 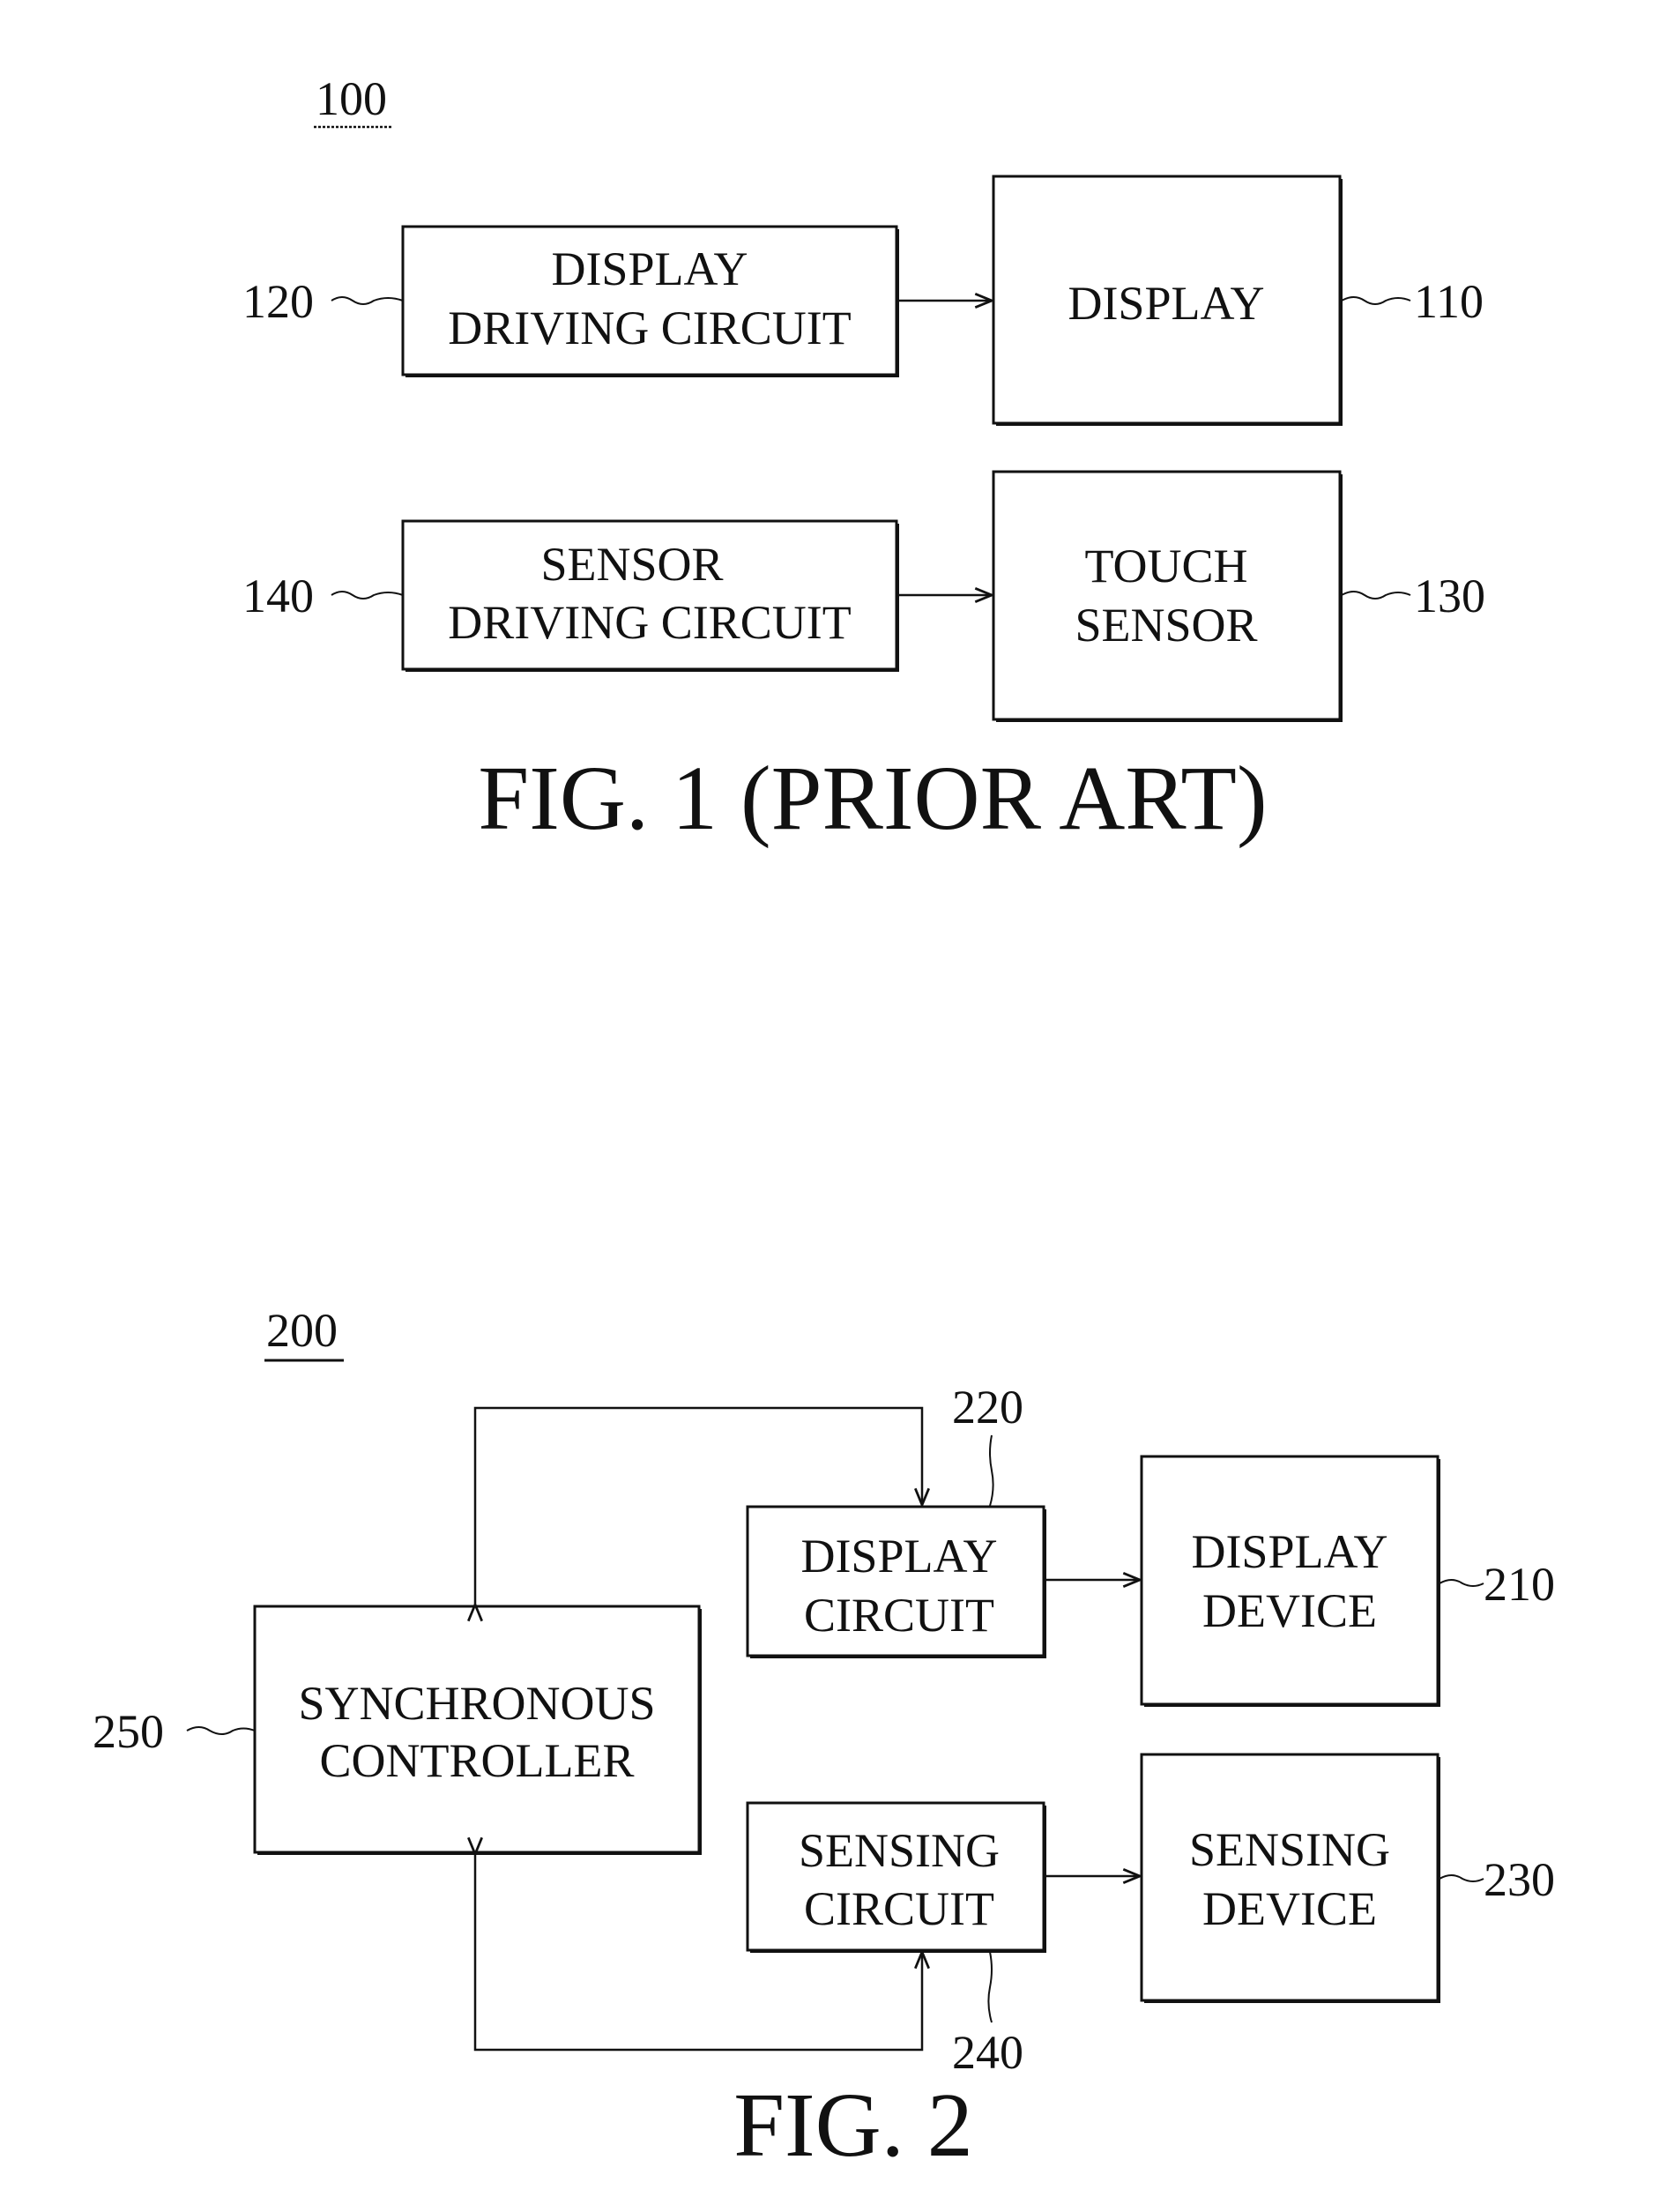 I want to click on block-display-device: DISPLAY DEVICE, so click(x=1290, y=1581).